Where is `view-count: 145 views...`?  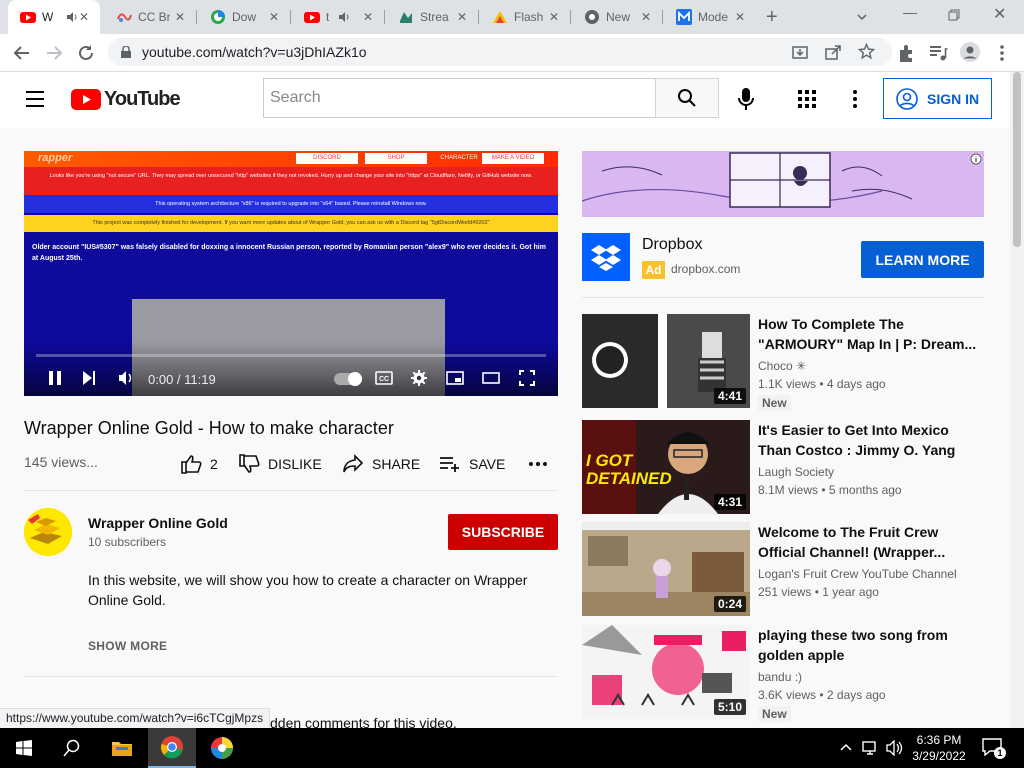
view-count: 145 views... is located at coordinates (61, 462).